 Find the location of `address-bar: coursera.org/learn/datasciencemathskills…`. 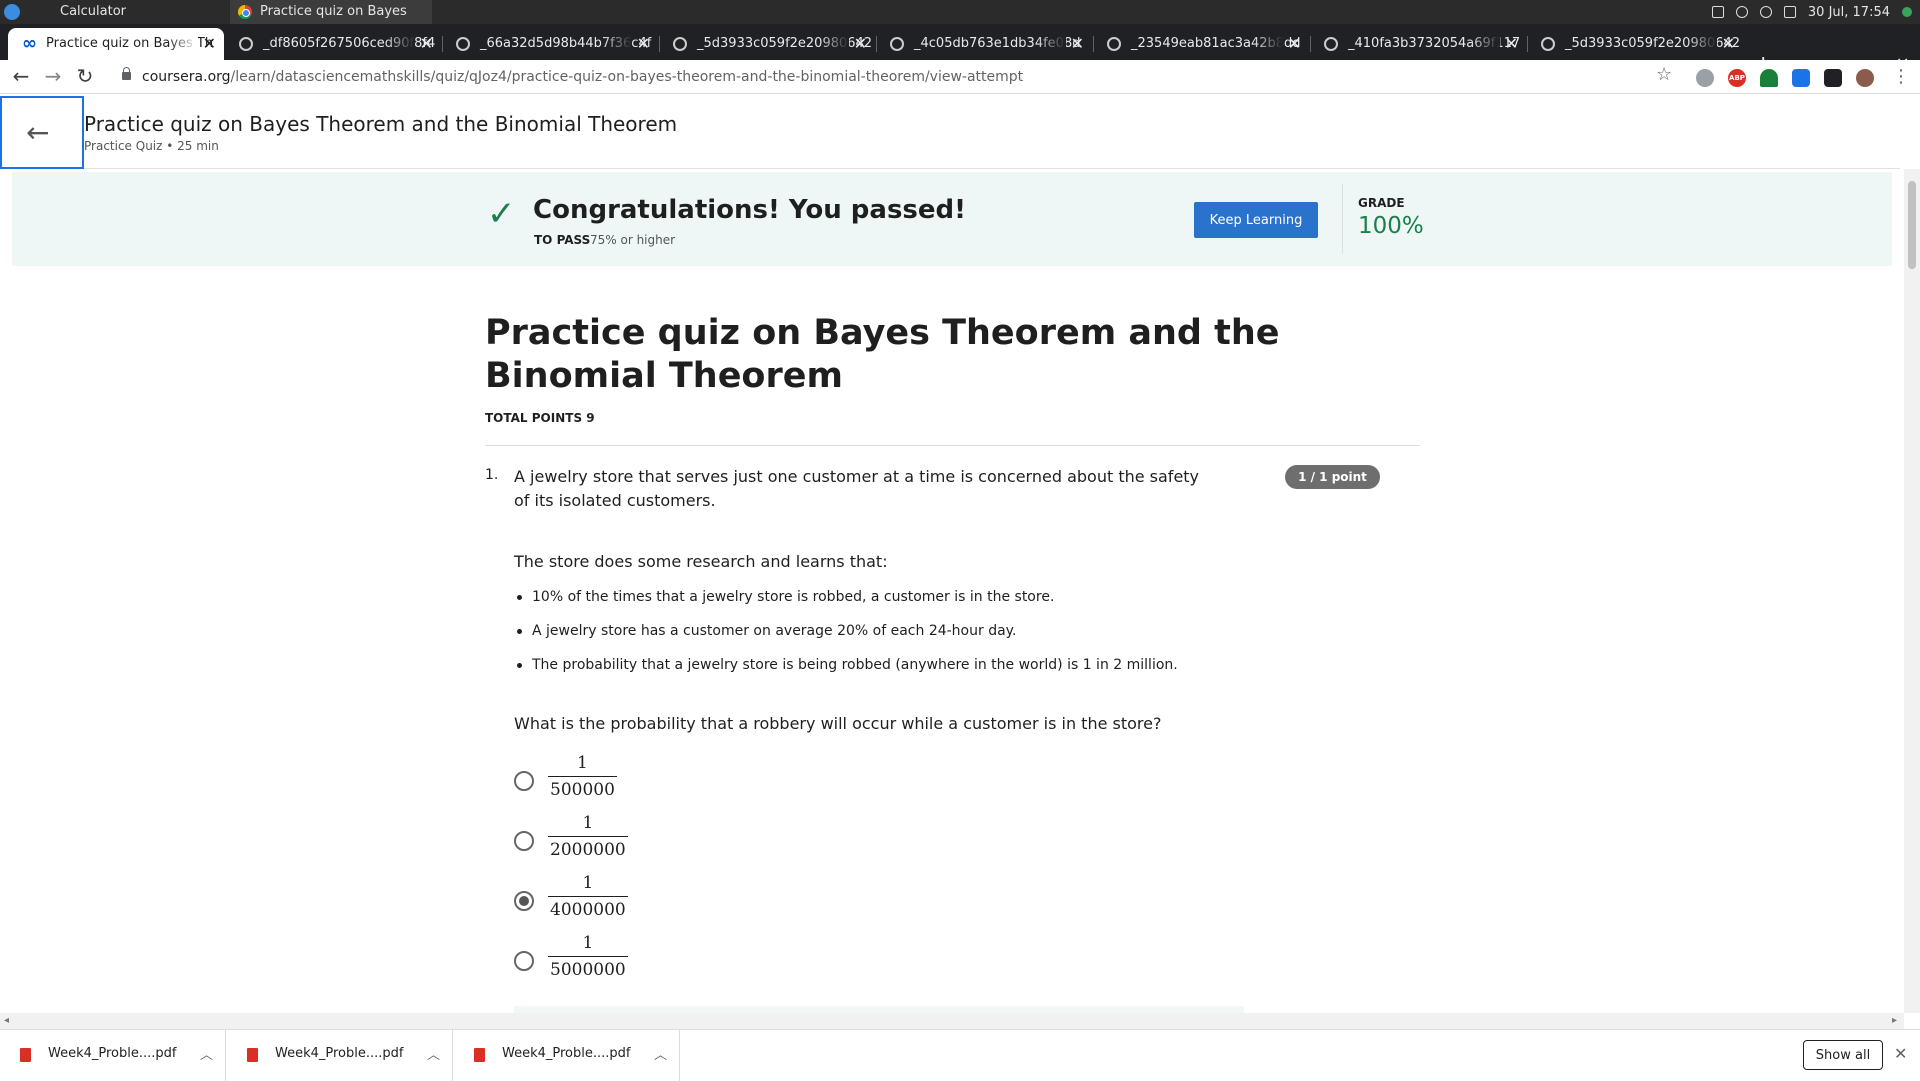

address-bar: coursera.org/learn/datasciencemathskills… is located at coordinates (882, 77).